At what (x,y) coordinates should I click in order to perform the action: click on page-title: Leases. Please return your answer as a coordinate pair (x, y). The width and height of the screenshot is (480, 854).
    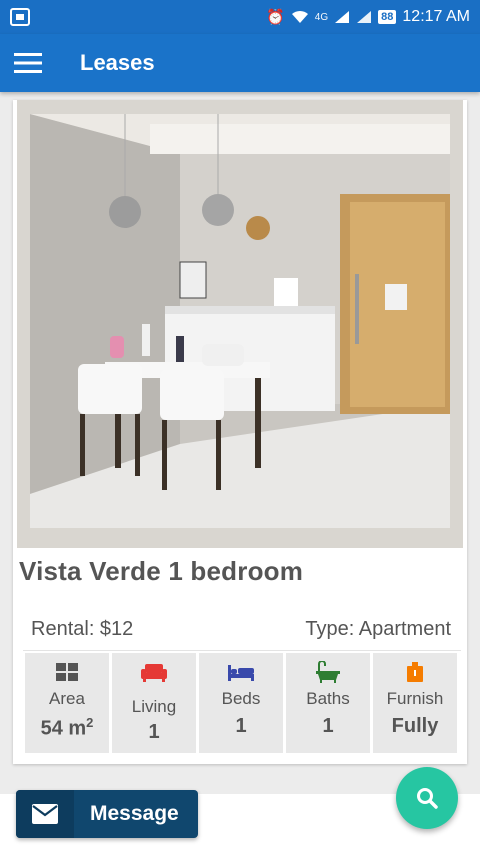
    Looking at the image, I should click on (117, 62).